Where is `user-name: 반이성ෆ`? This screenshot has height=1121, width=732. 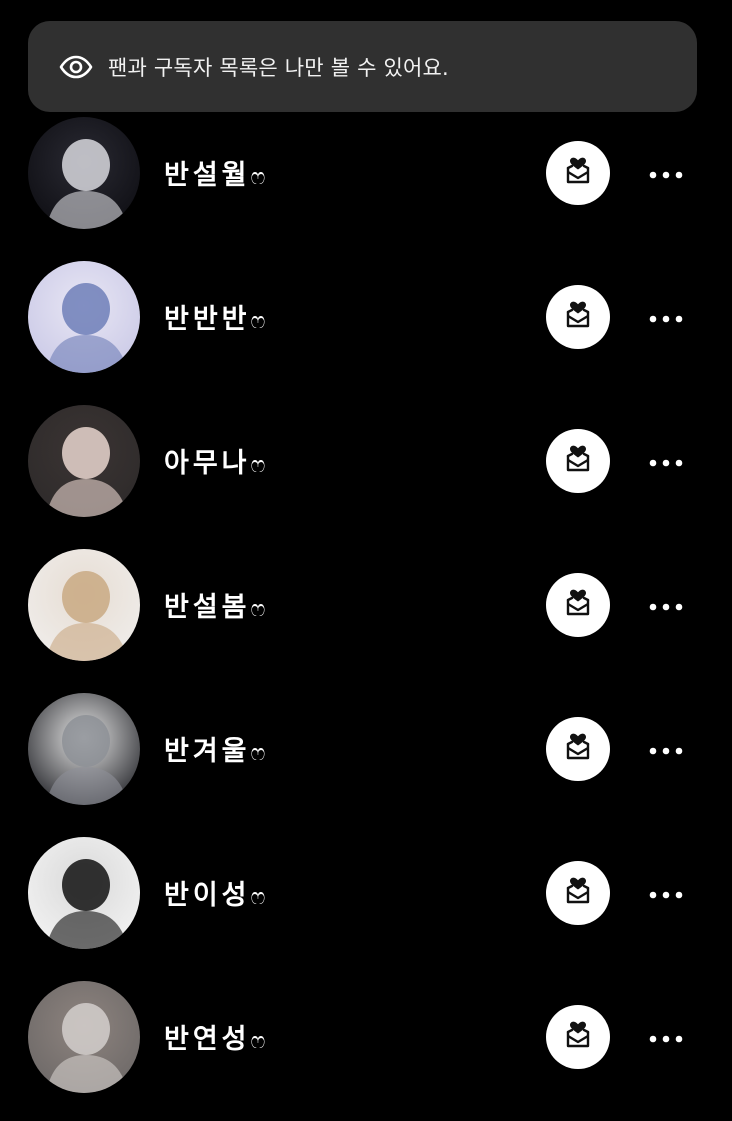 user-name: 반이성ෆ is located at coordinates (214, 892).